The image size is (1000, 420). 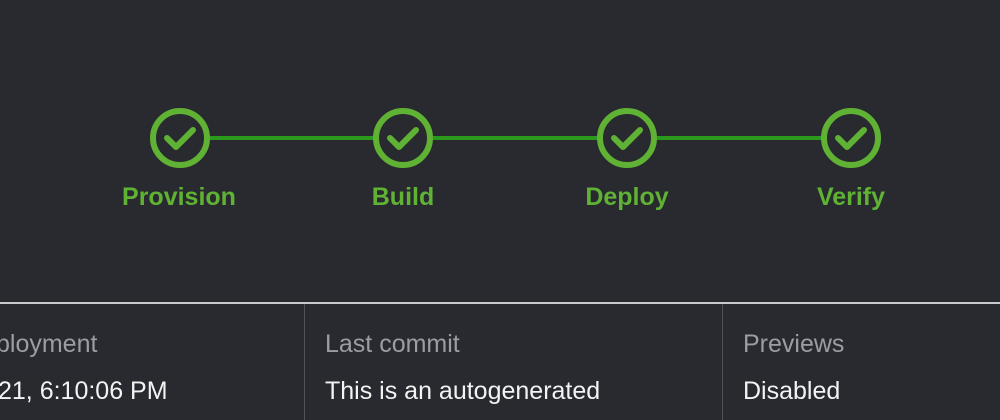 What do you see at coordinates (792, 391) in the screenshot?
I see `previews-value: Disabled` at bounding box center [792, 391].